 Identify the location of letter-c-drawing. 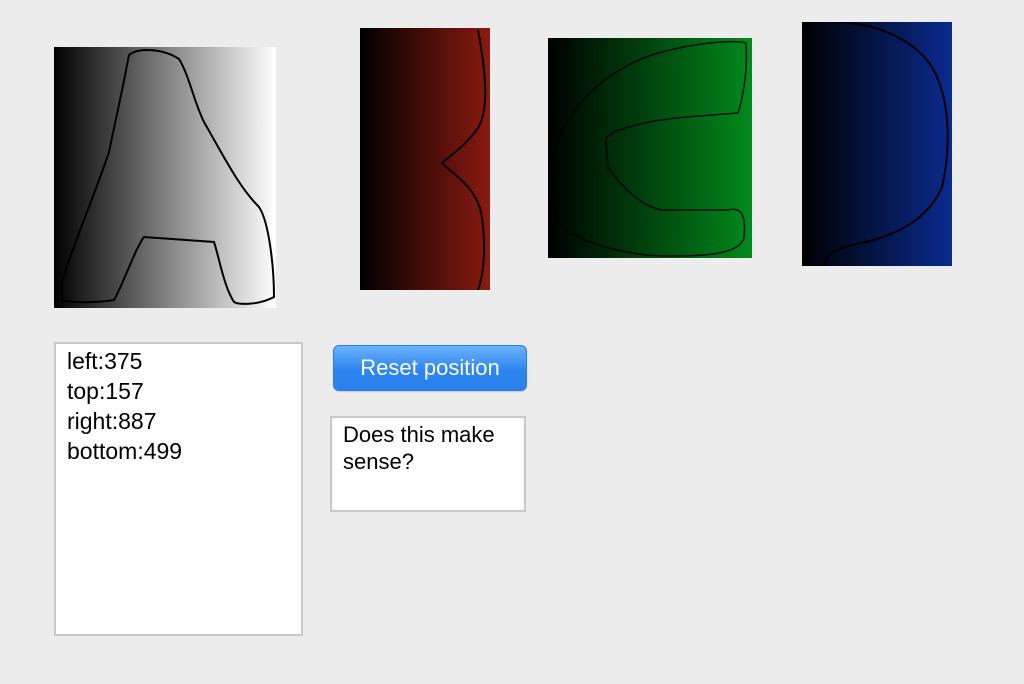
(650, 148).